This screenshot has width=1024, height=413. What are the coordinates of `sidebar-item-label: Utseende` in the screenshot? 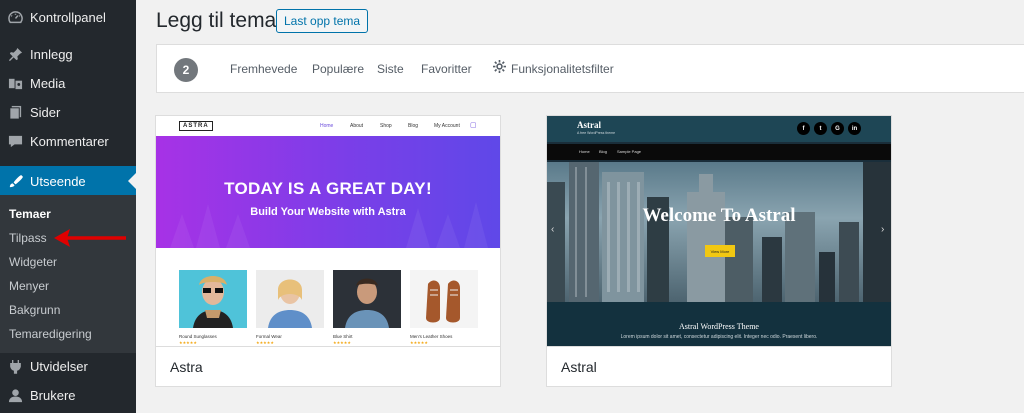 It's located at (58, 181).